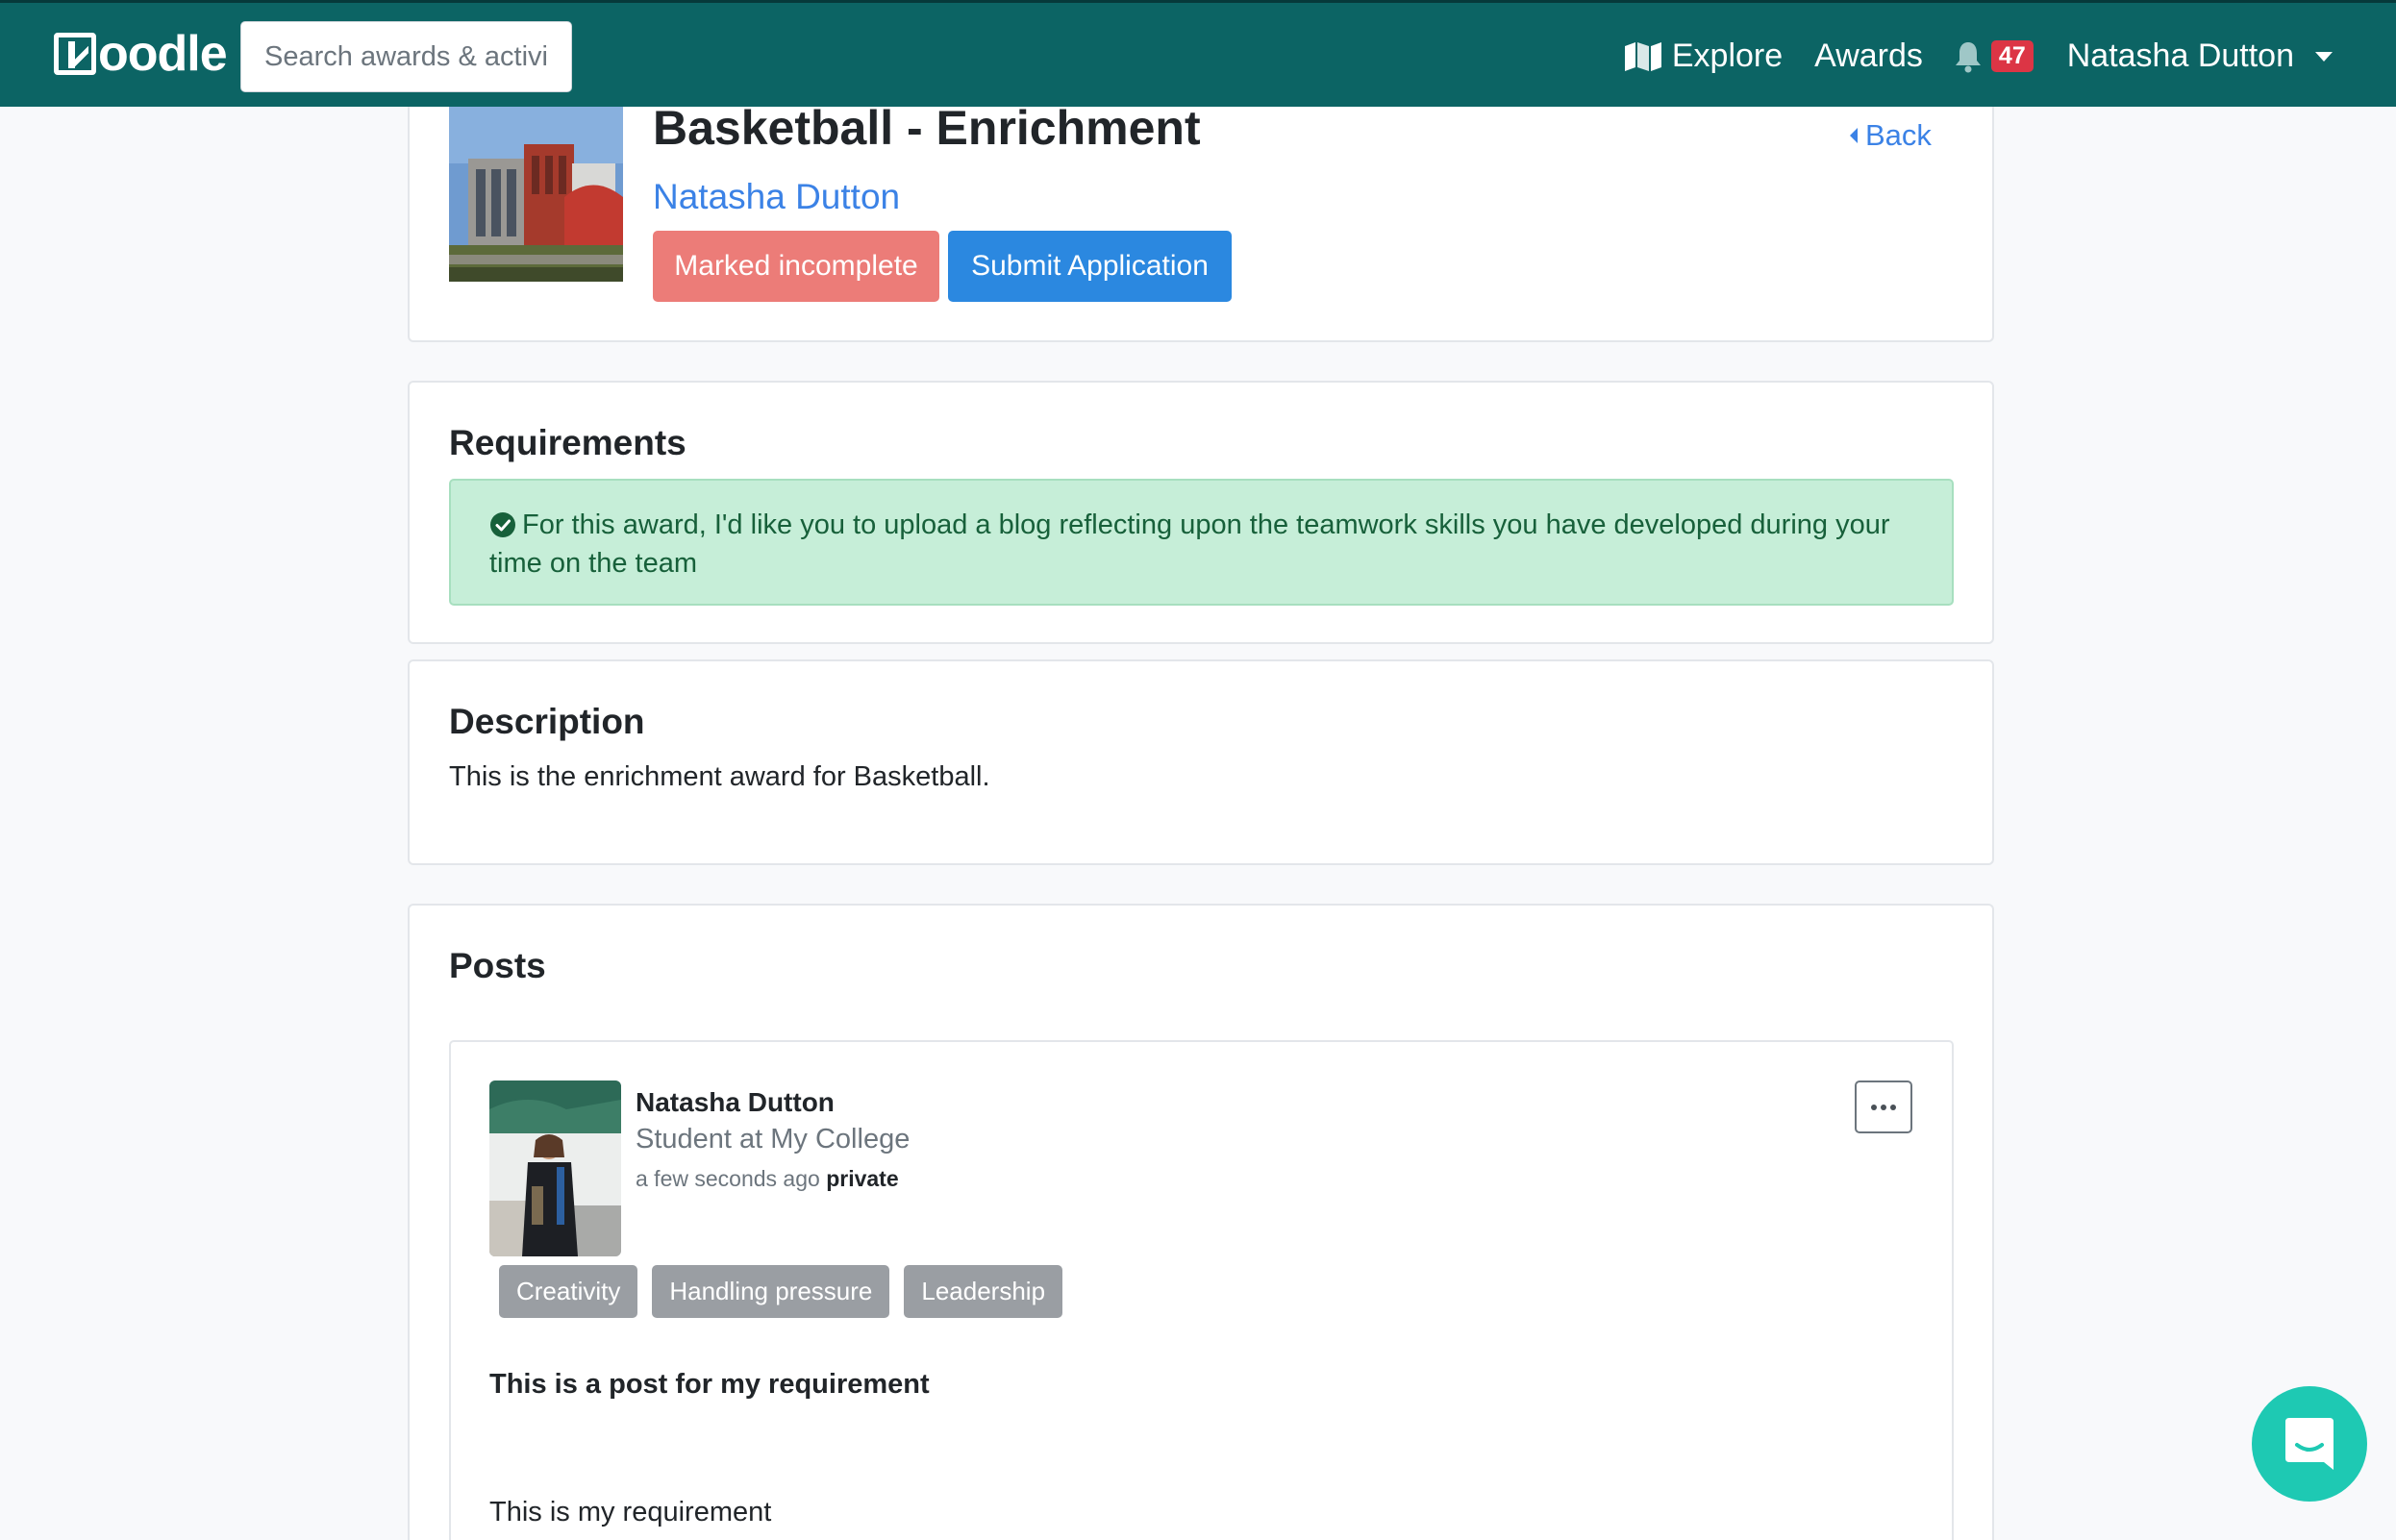 This screenshot has height=1540, width=2396. I want to click on tag-leadership: Leadership, so click(983, 1291).